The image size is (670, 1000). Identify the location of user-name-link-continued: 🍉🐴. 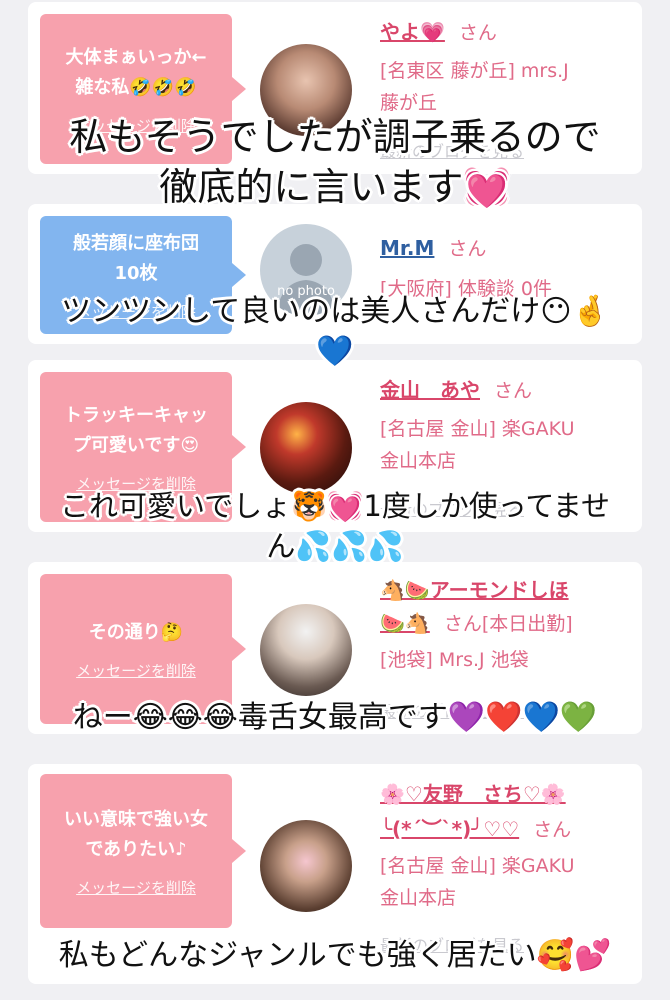
(405, 623).